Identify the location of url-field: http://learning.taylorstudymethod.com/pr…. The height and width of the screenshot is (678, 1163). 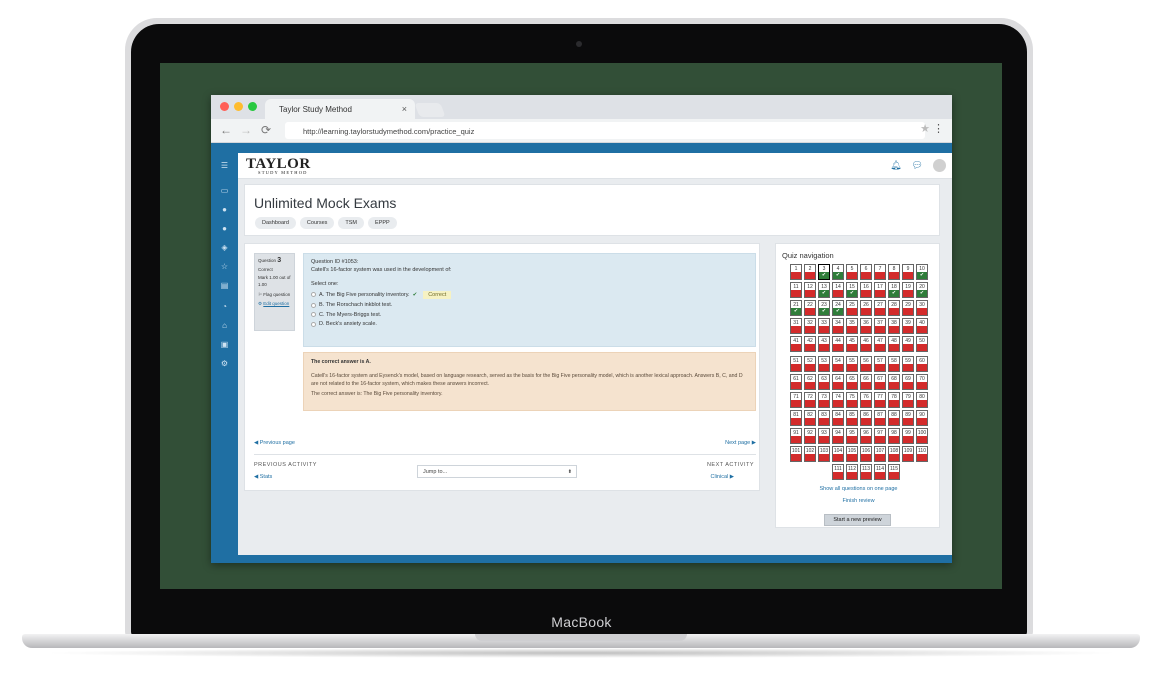
(605, 130).